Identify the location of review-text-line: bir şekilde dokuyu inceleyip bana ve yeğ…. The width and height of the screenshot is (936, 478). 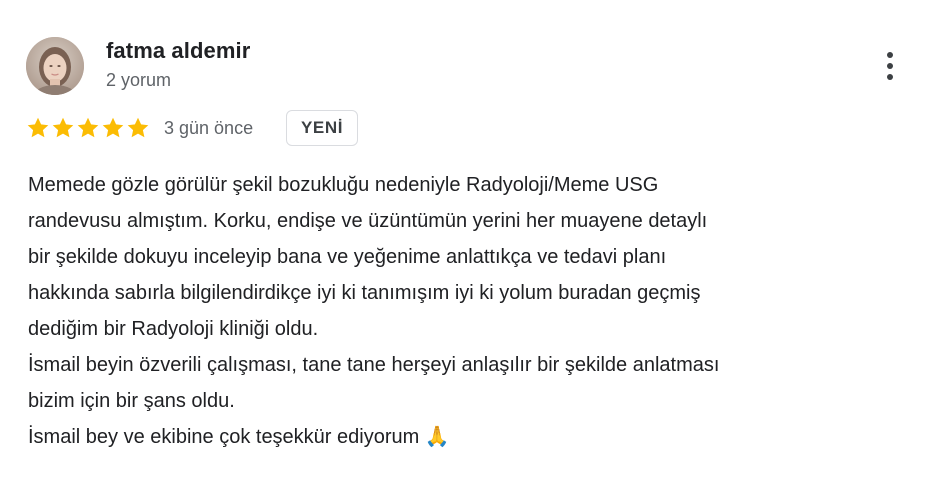
(347, 257).